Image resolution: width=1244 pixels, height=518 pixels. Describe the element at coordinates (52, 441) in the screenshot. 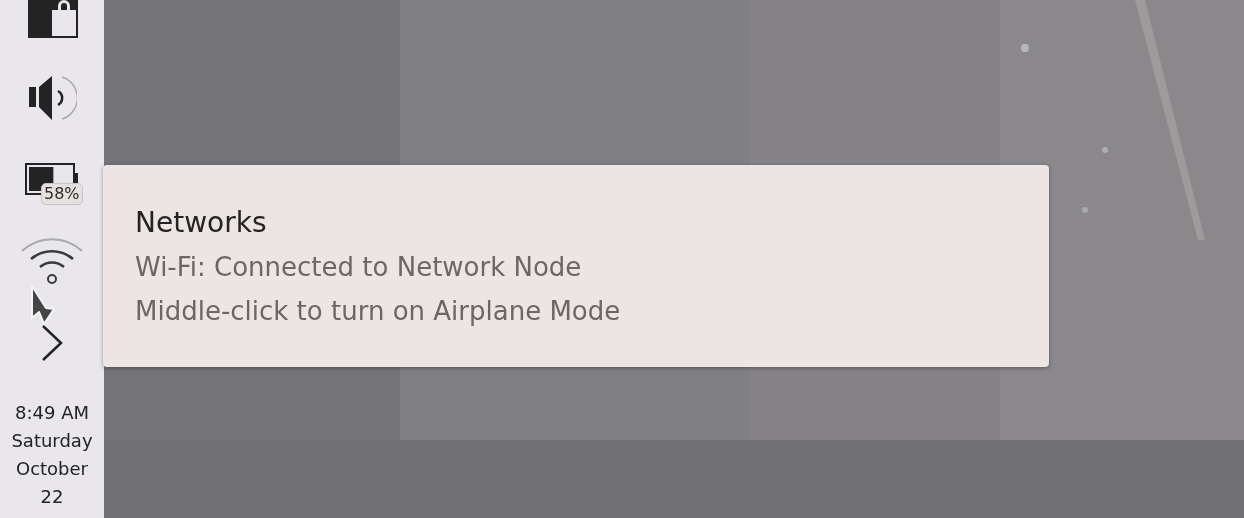

I see `clock-day: Saturday` at that location.